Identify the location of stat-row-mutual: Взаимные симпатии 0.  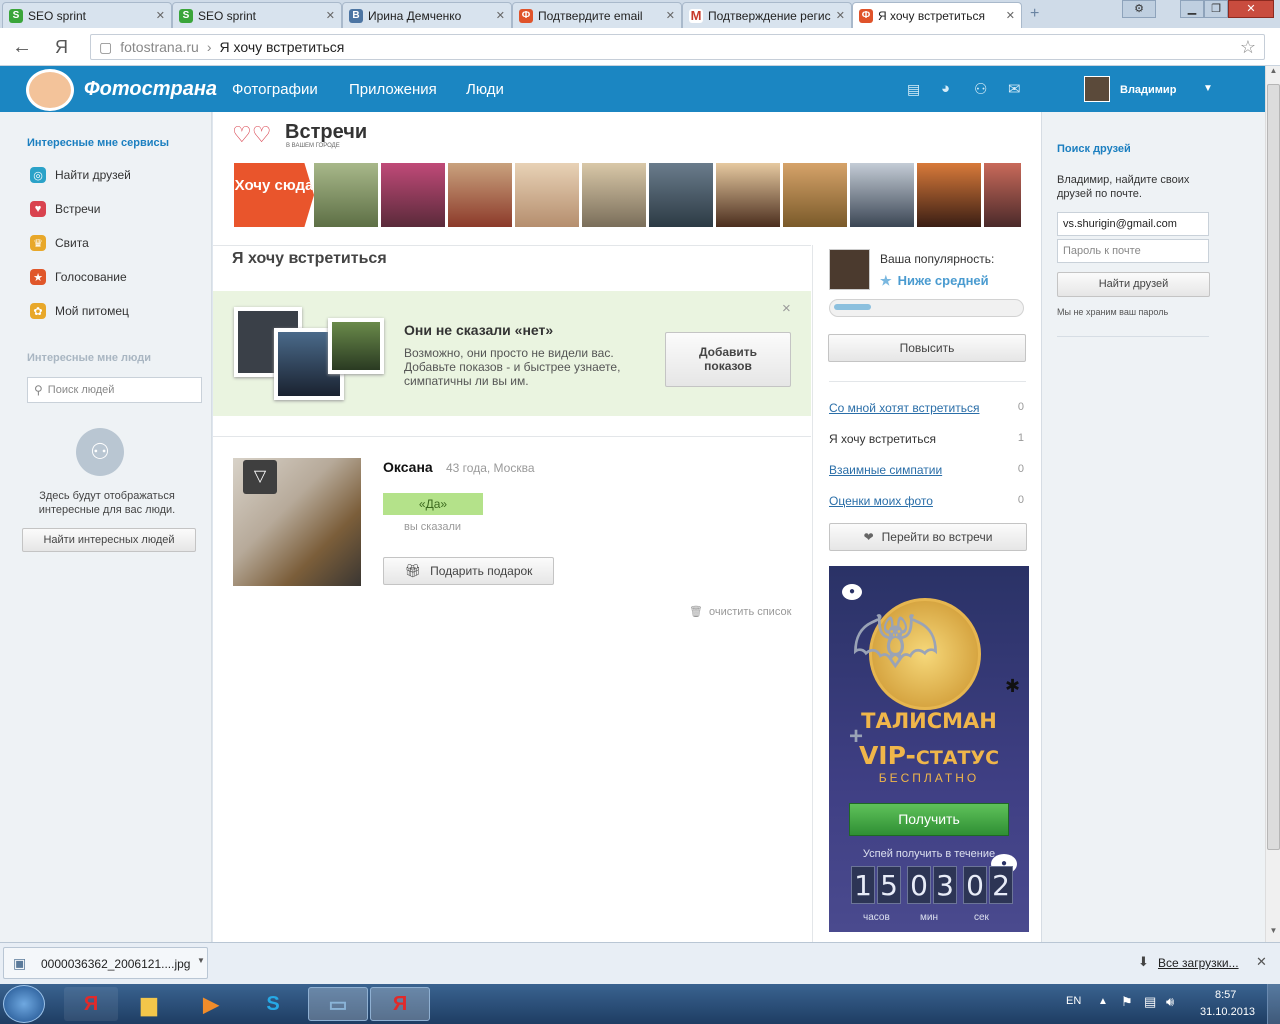
(926, 470).